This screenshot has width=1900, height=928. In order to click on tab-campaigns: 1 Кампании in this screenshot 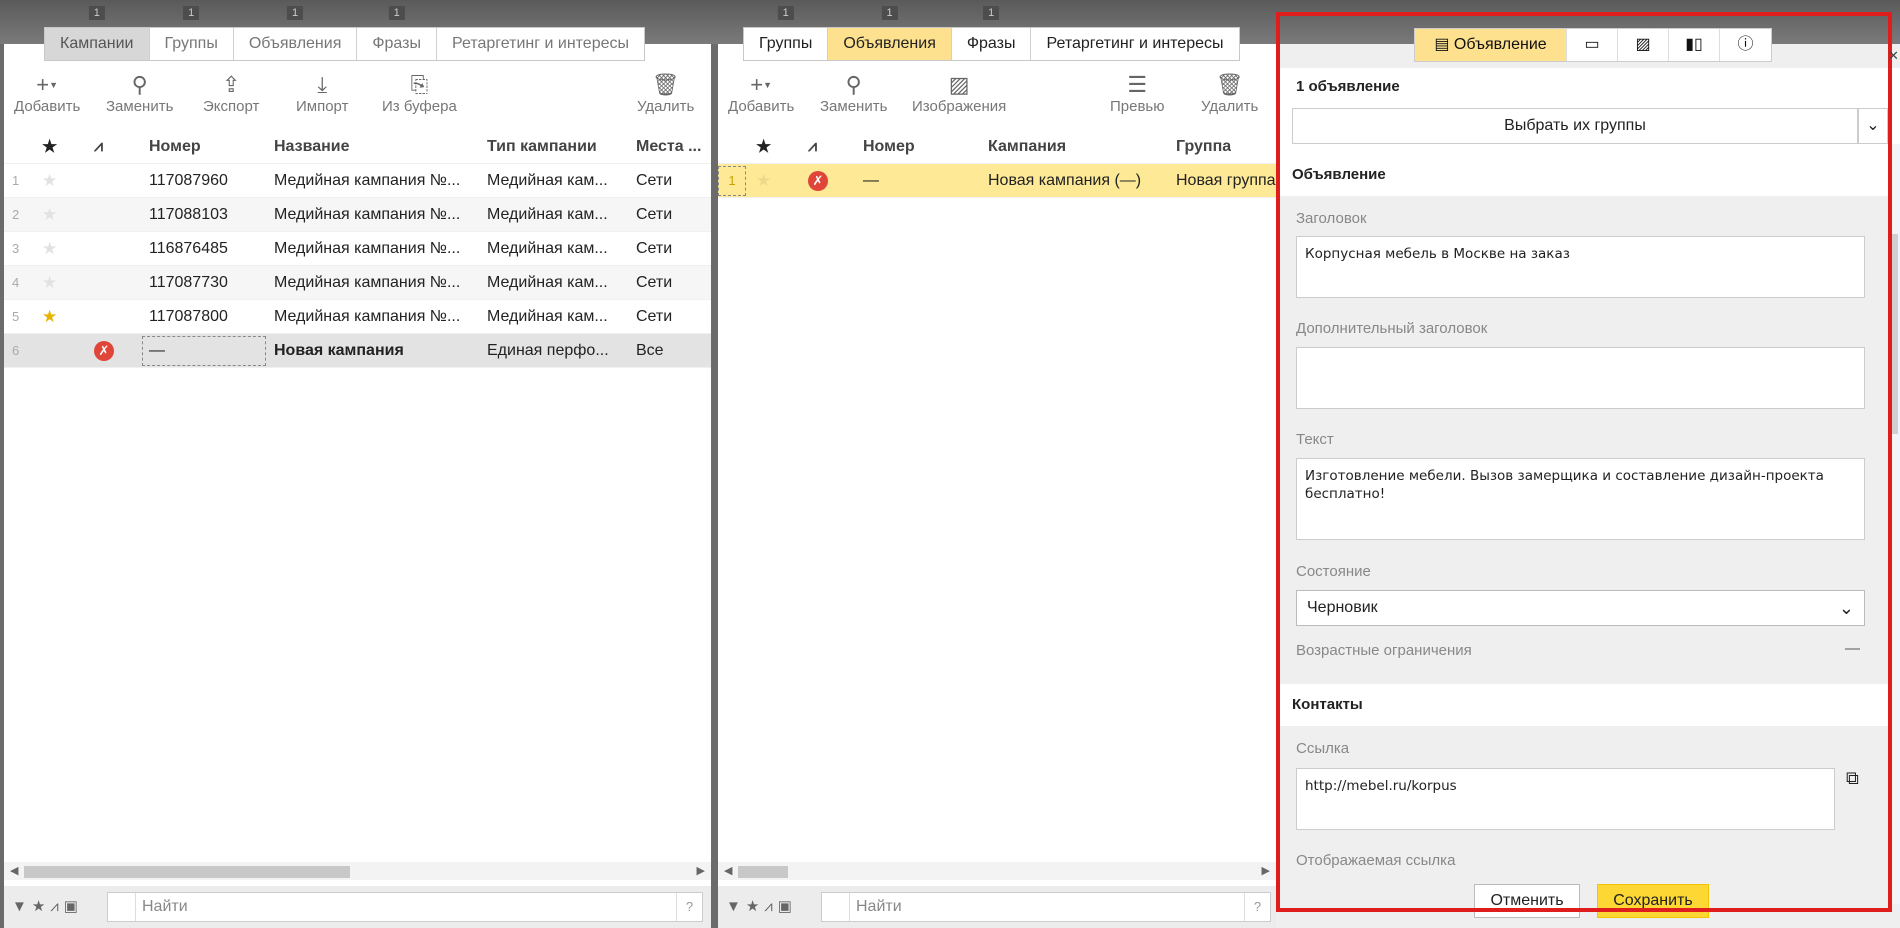, I will do `click(97, 33)`.